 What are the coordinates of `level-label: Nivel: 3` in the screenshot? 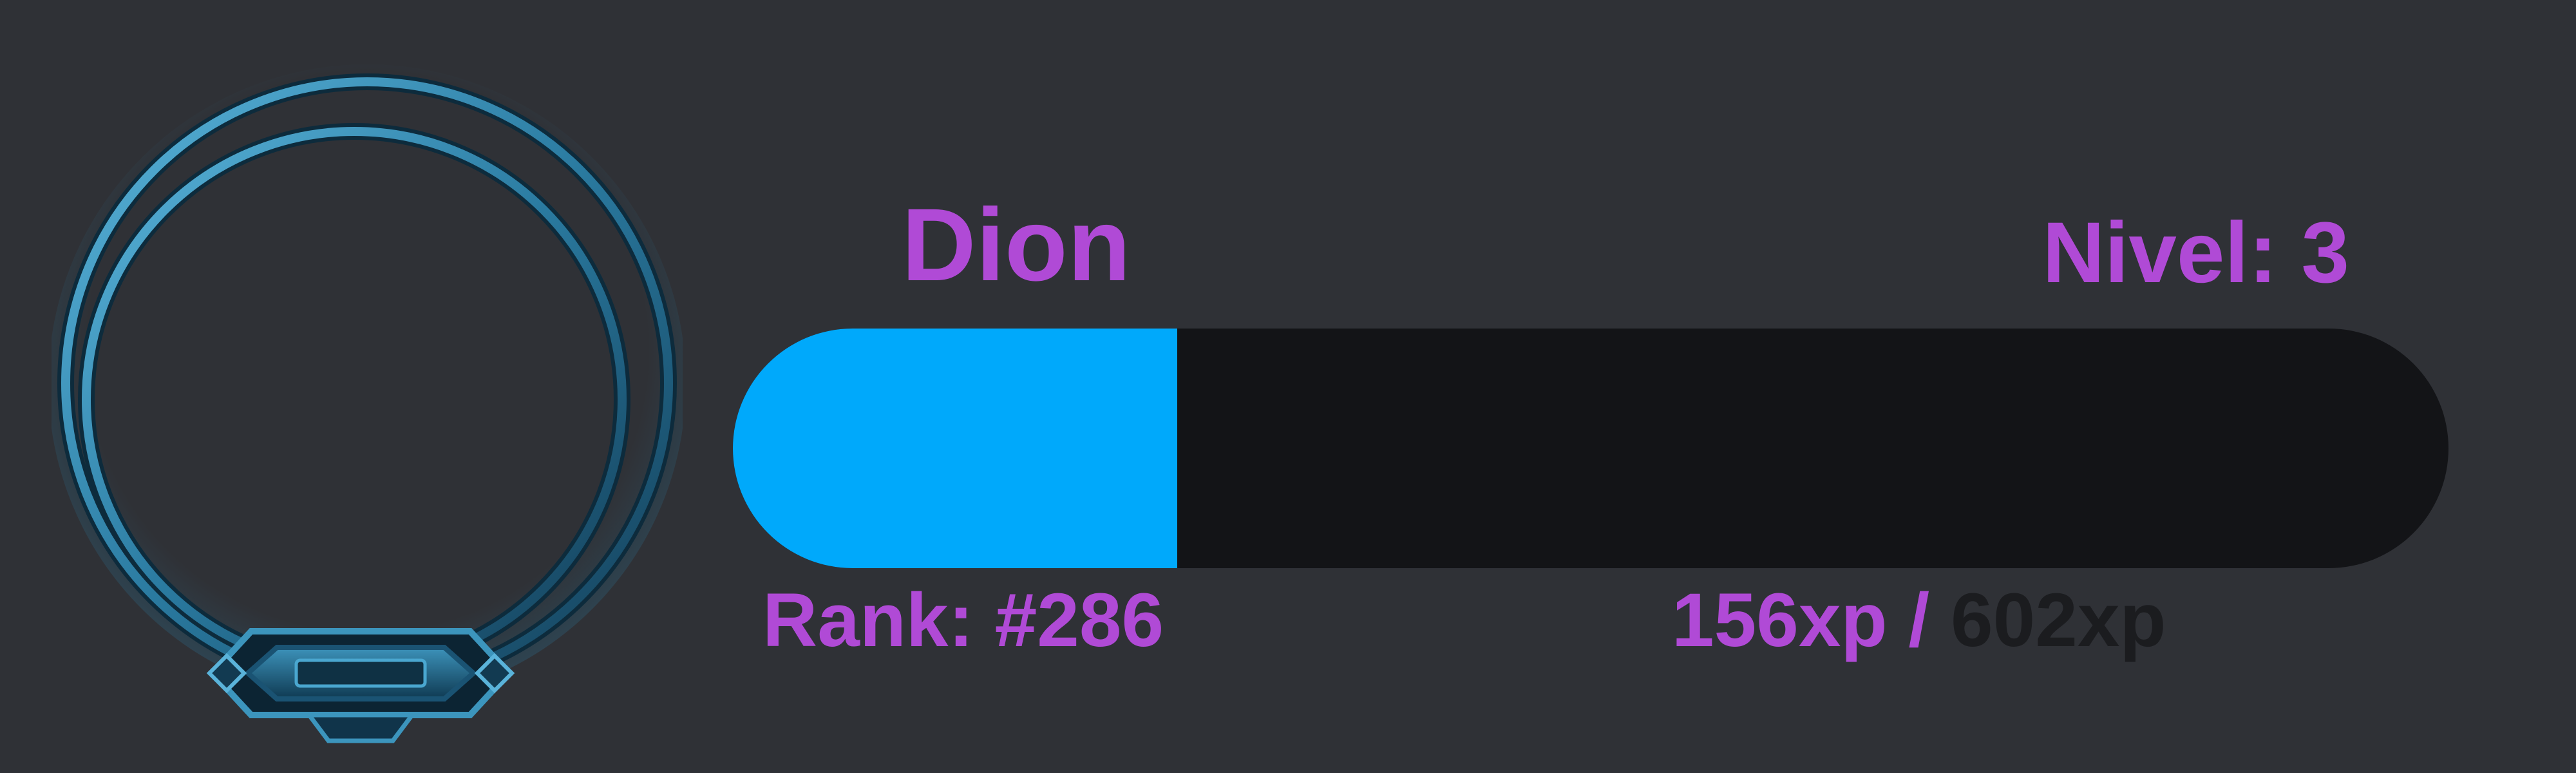 It's located at (2196, 253).